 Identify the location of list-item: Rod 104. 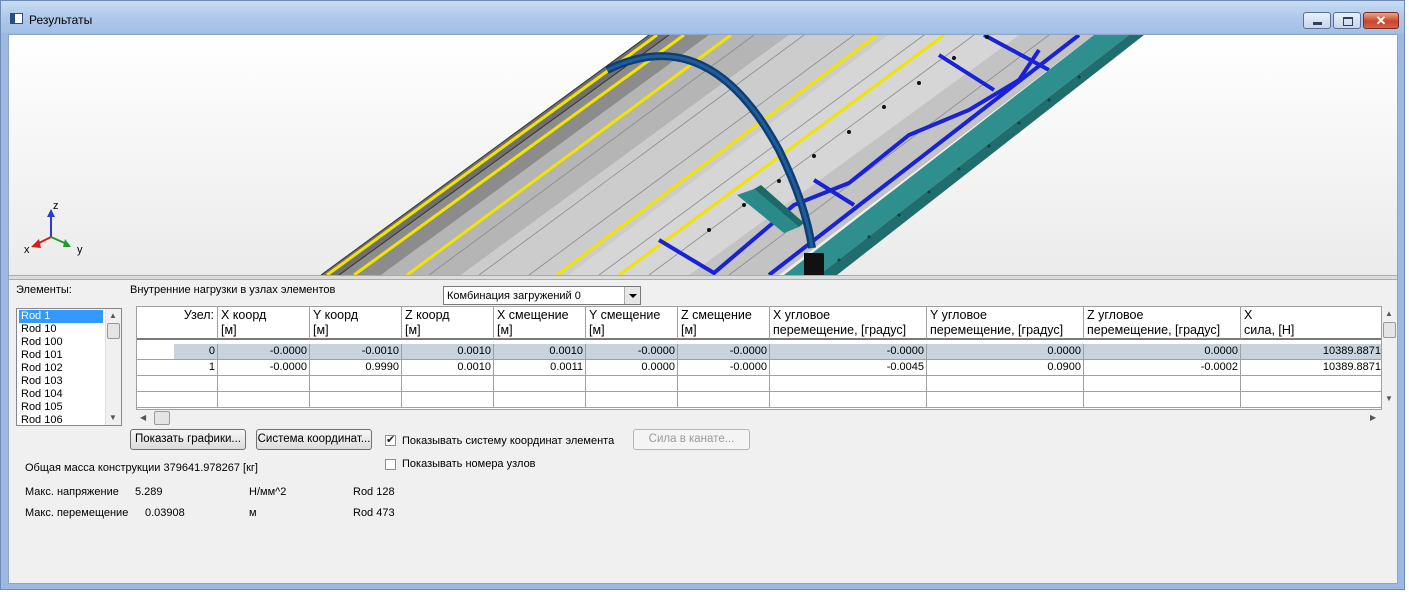
(42, 394).